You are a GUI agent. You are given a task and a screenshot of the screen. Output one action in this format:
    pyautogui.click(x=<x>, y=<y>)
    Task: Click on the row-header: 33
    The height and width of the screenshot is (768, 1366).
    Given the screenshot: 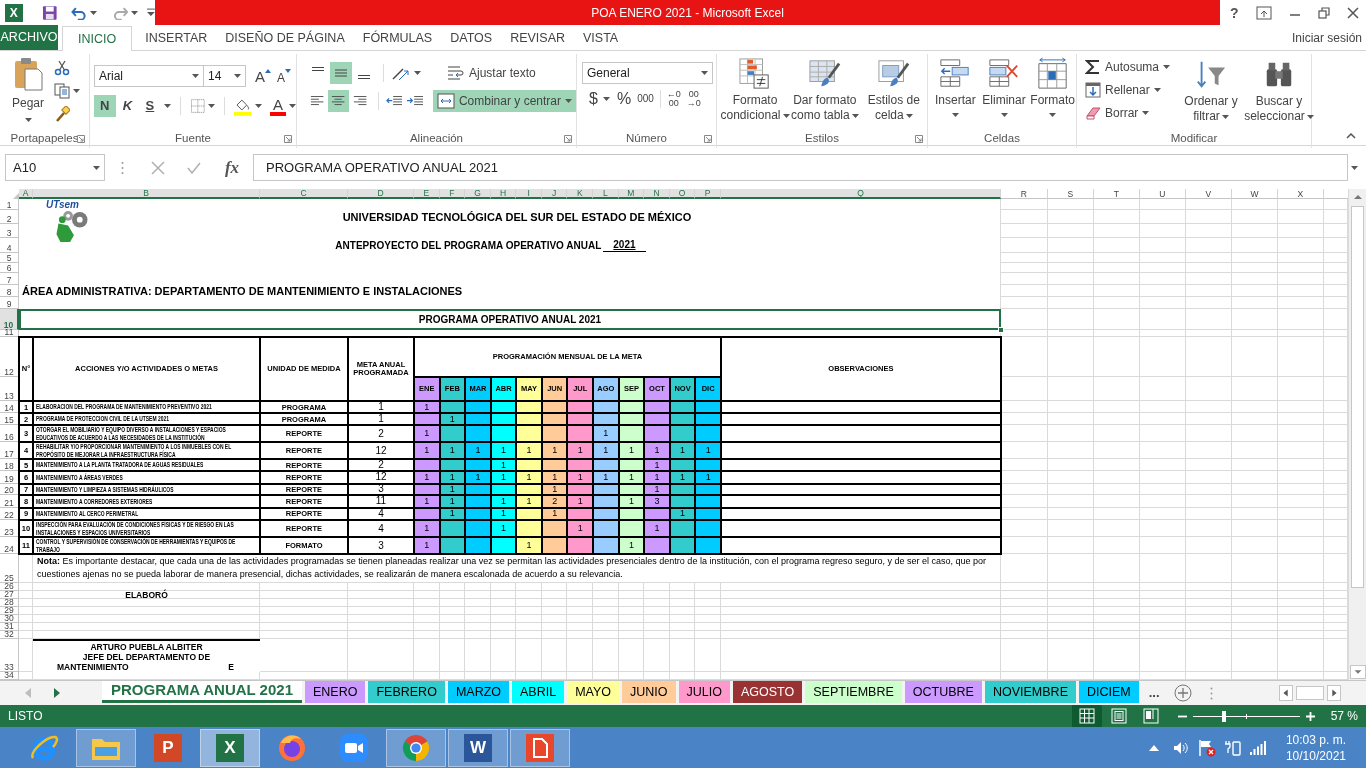 What is the action you would take?
    pyautogui.click(x=9, y=655)
    